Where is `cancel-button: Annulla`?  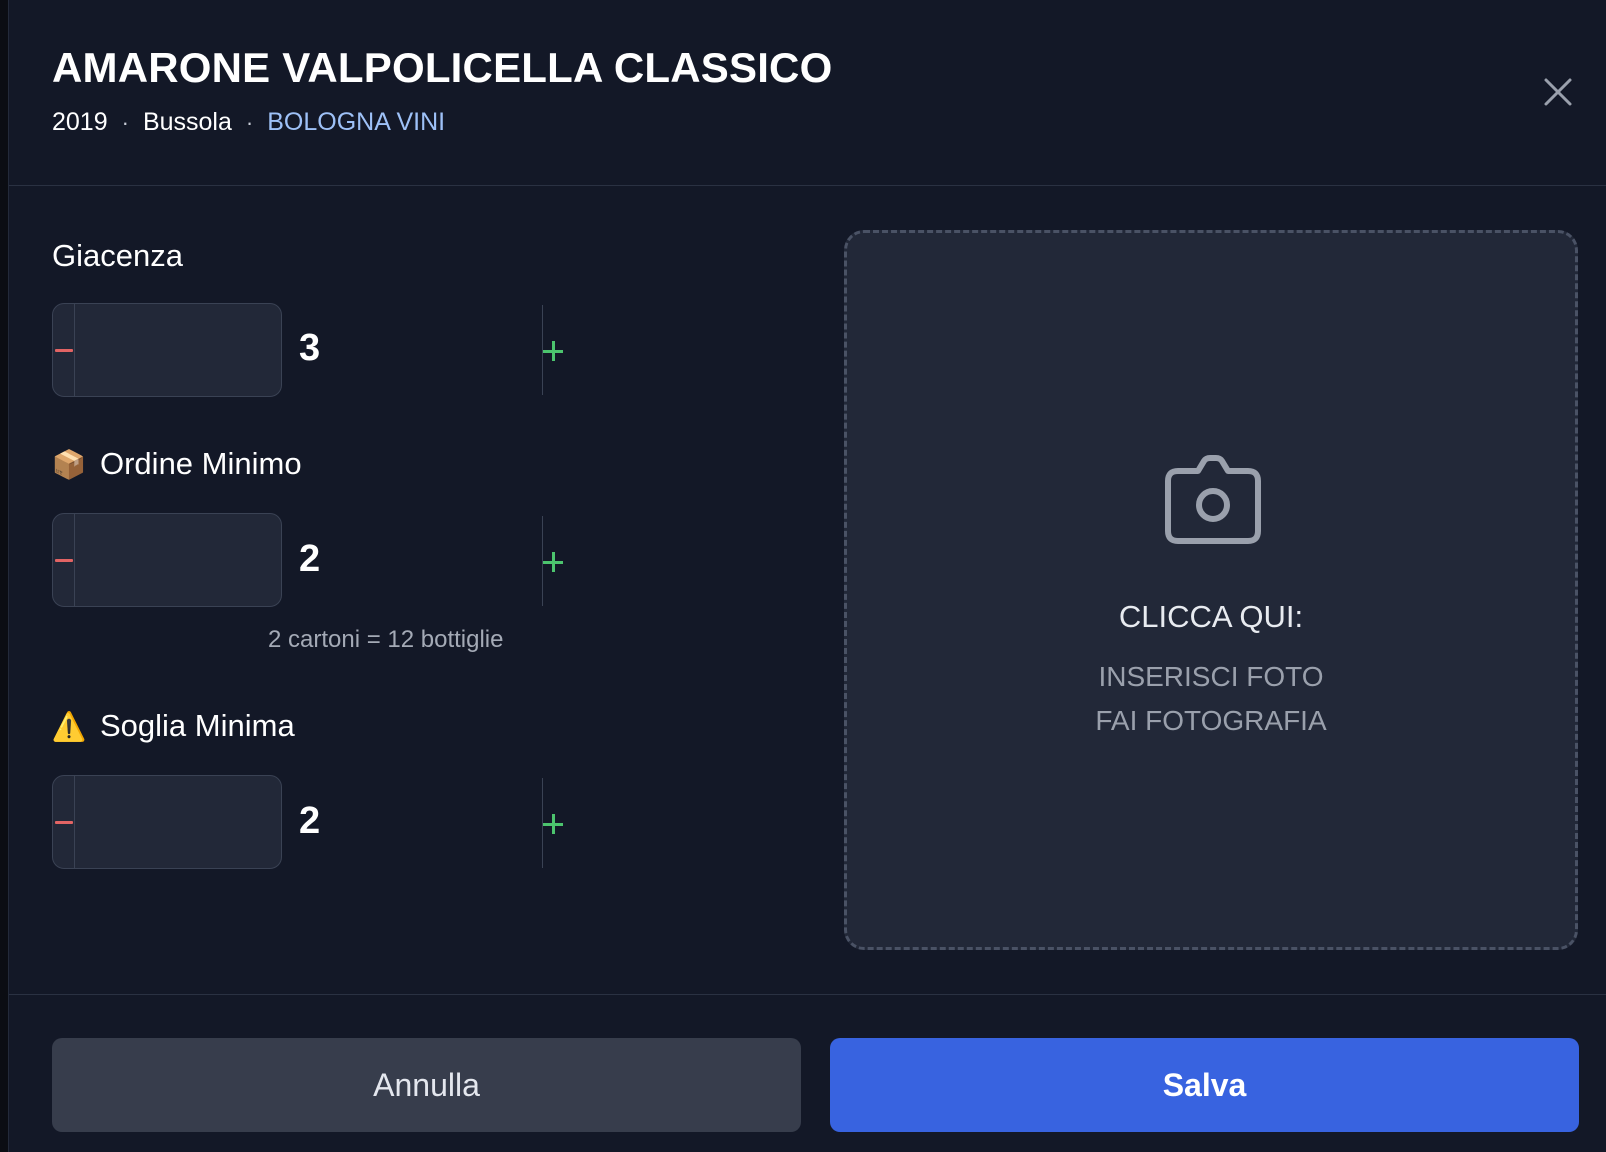 cancel-button: Annulla is located at coordinates (426, 1085).